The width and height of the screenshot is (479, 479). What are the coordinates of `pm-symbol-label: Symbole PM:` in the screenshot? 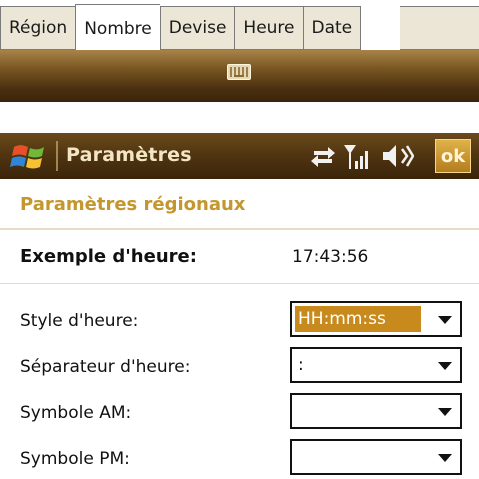 It's located at (75, 459).